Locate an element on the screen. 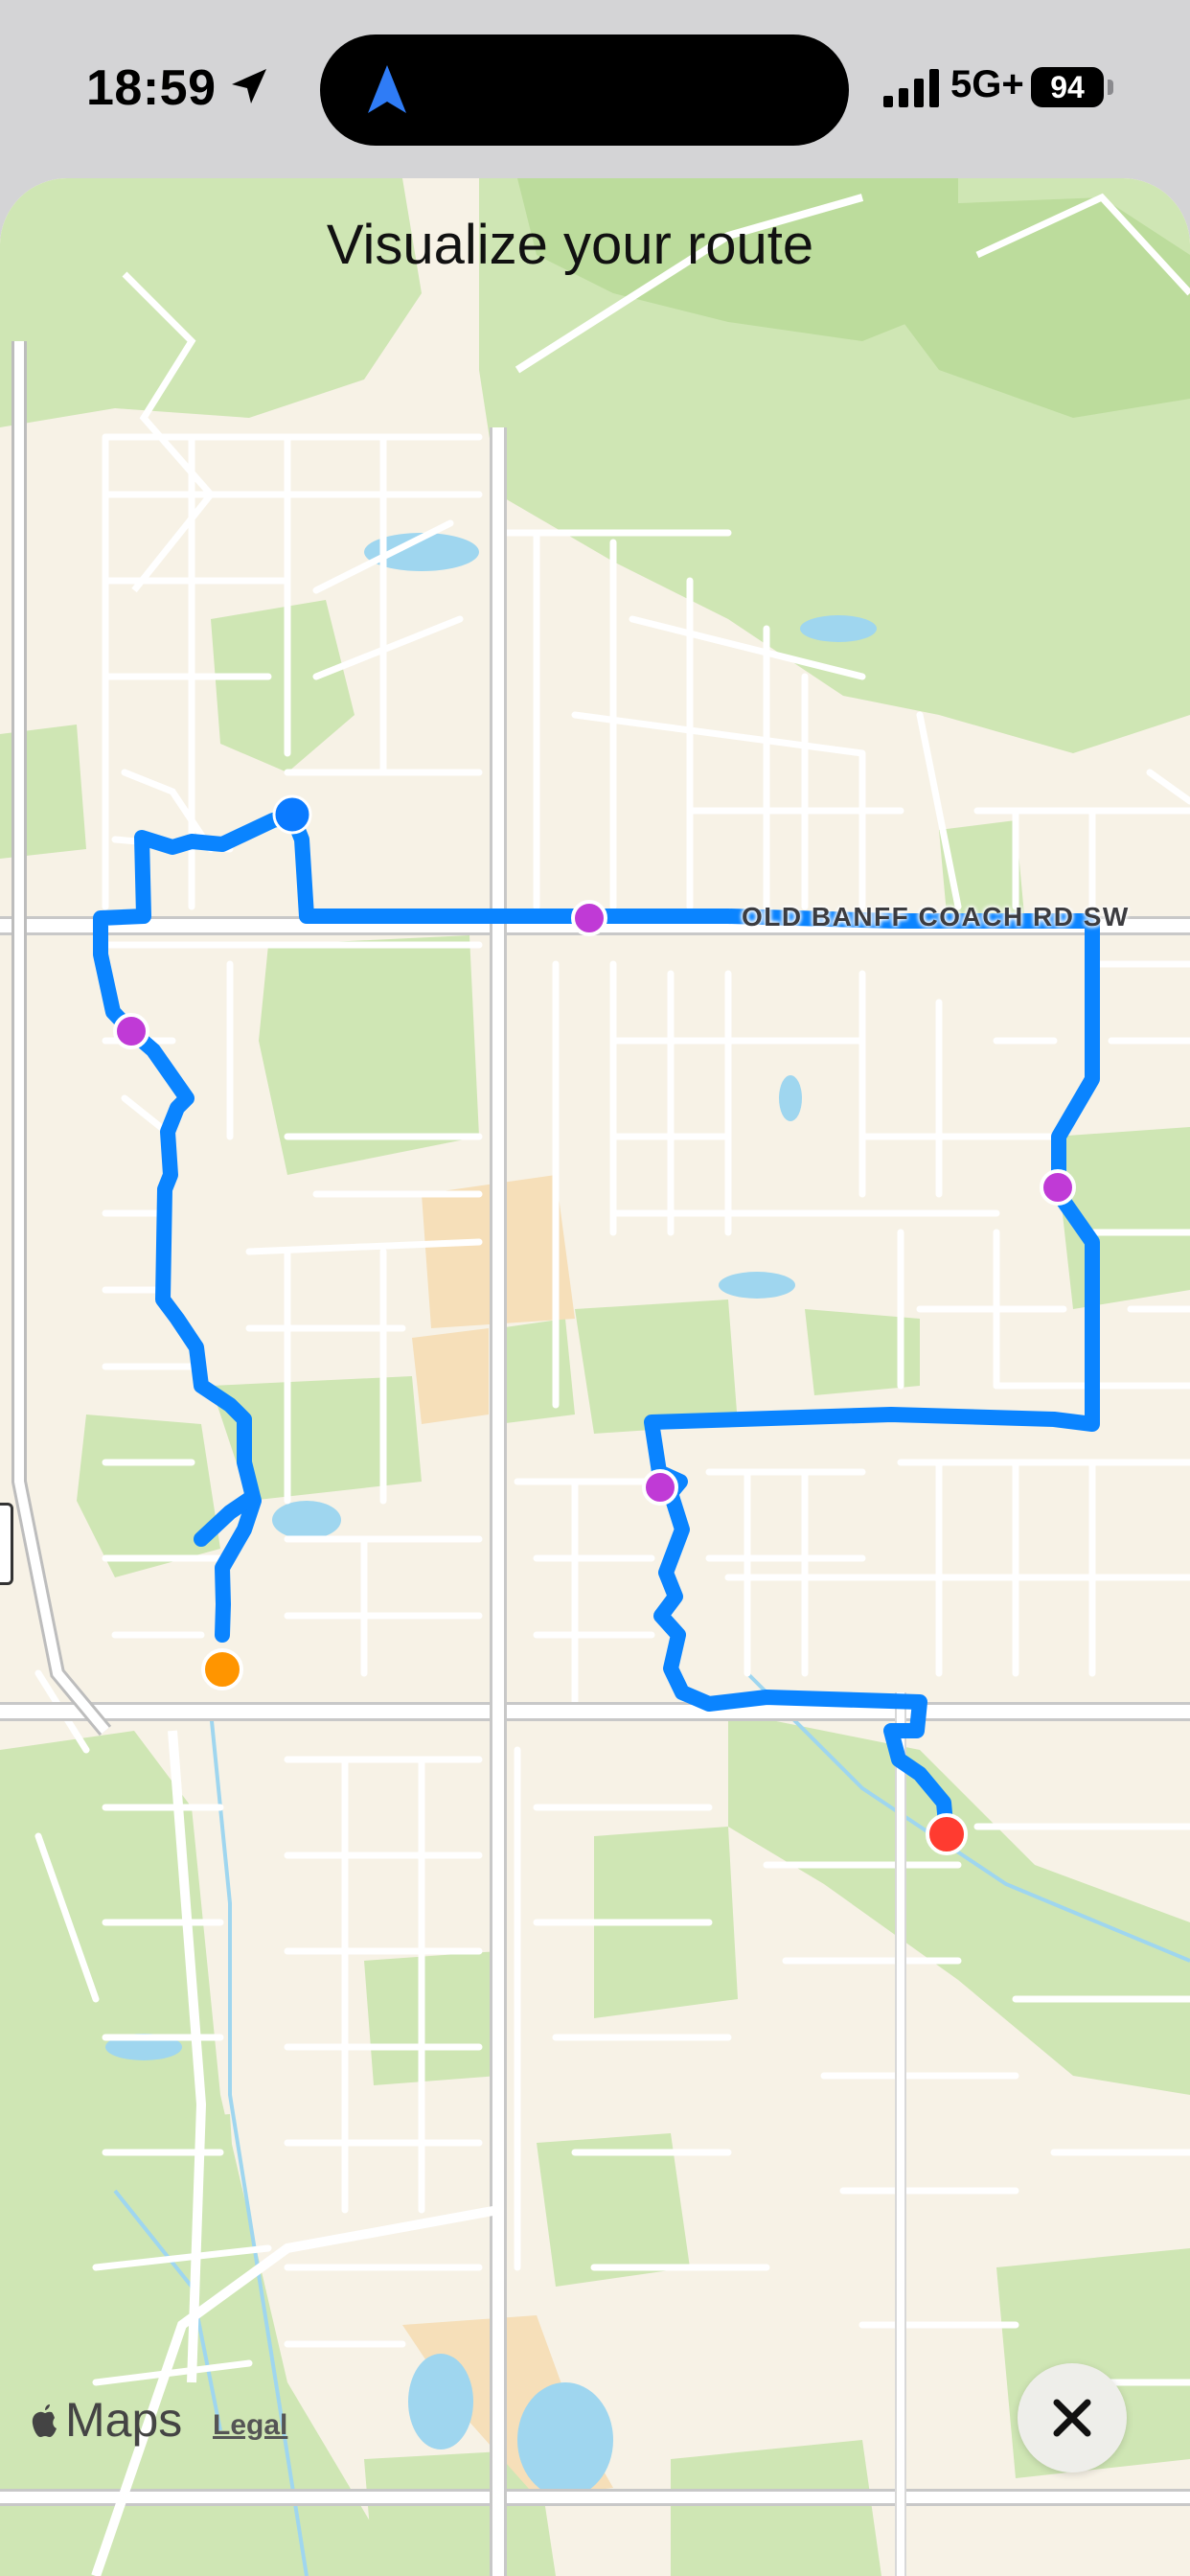 This screenshot has height=2576, width=1190. maps-attribution: Maps is located at coordinates (105, 2420).